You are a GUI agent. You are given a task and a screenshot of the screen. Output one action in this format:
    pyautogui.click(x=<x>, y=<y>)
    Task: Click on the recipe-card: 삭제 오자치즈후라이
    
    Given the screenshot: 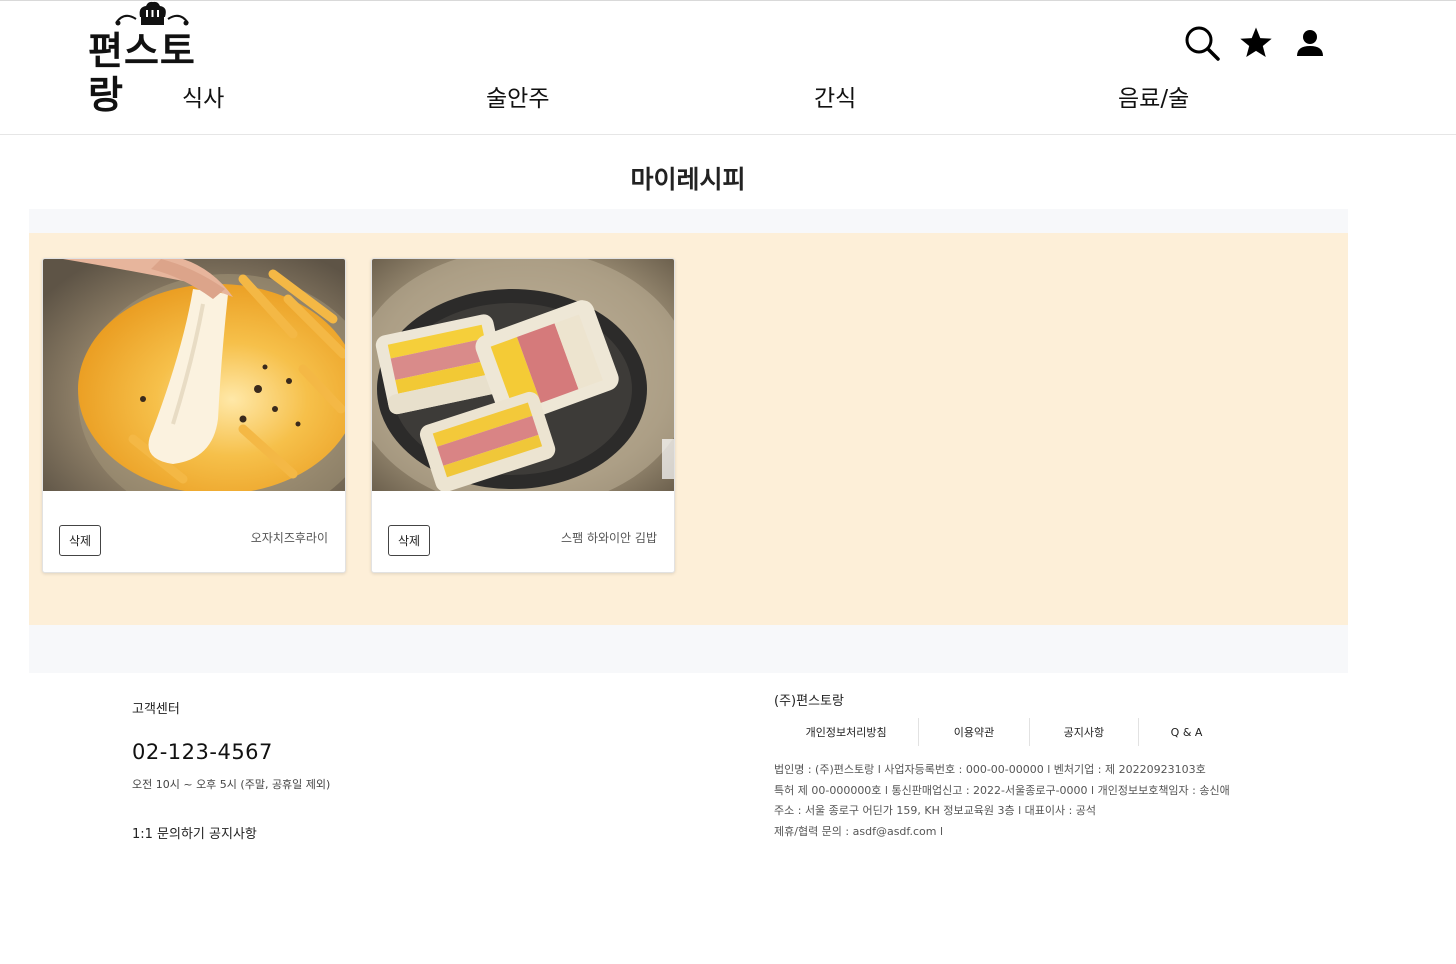 What is the action you would take?
    pyautogui.click(x=194, y=415)
    